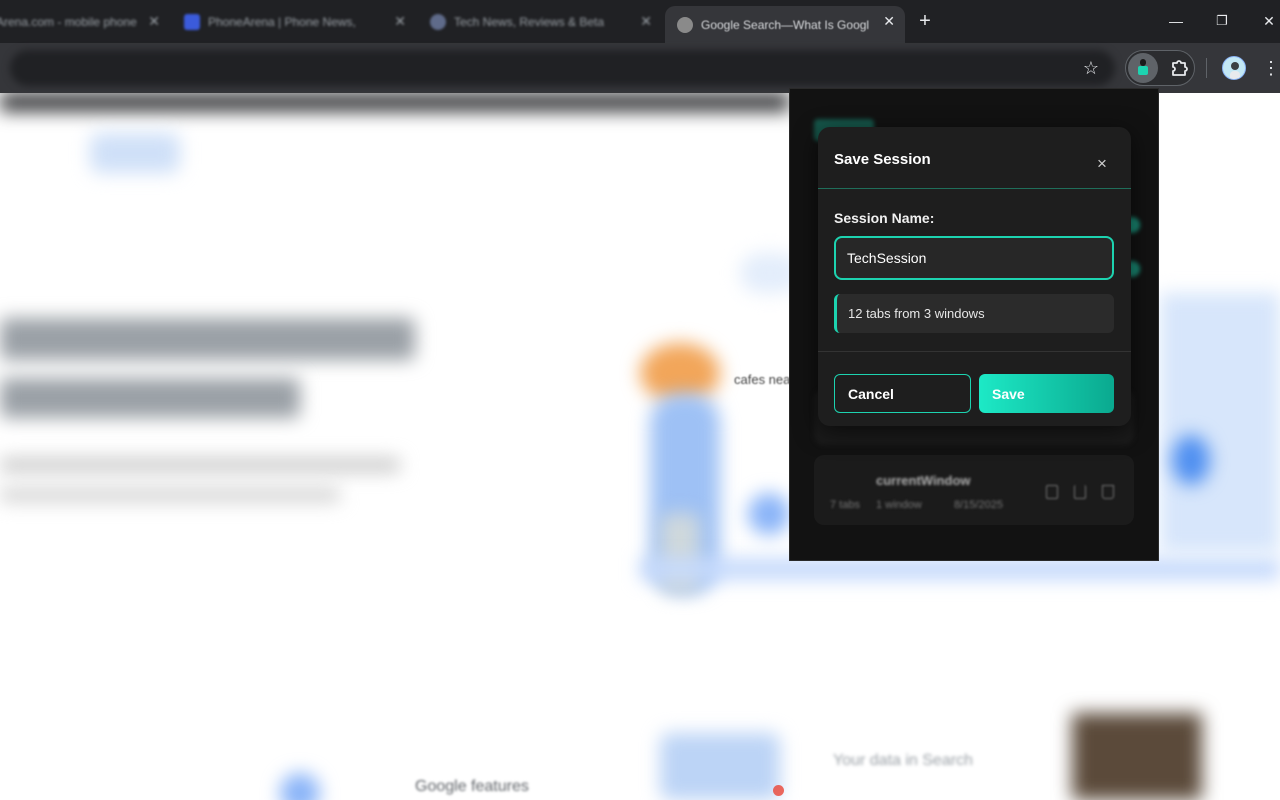 This screenshot has width=1280, height=800. Describe the element at coordinates (1102, 164) in the screenshot. I see `close-icon: ×` at that location.